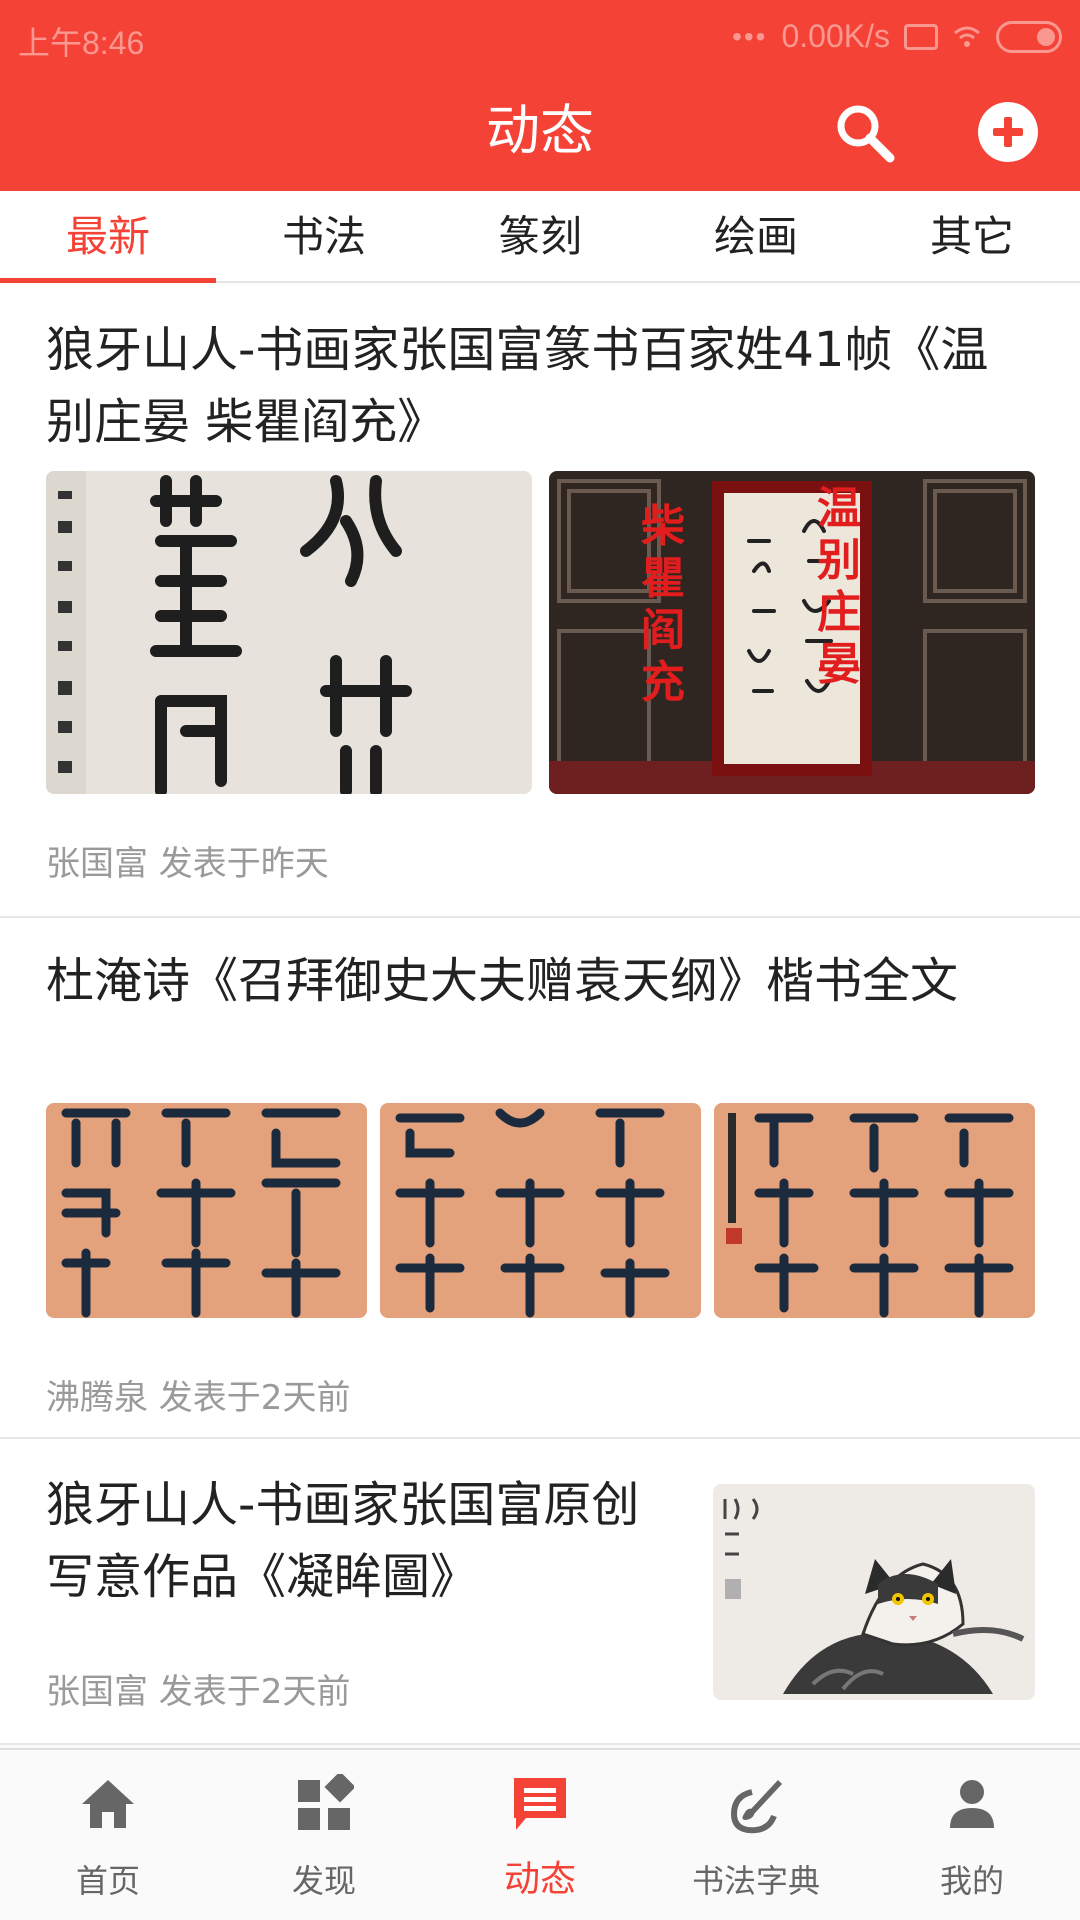  What do you see at coordinates (756, 236) in the screenshot?
I see `tab-painting: 绘画` at bounding box center [756, 236].